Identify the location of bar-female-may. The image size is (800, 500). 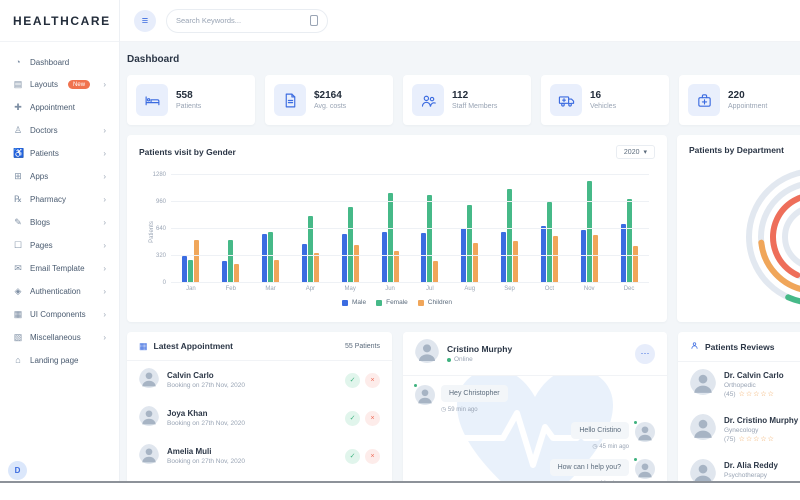
(350, 245).